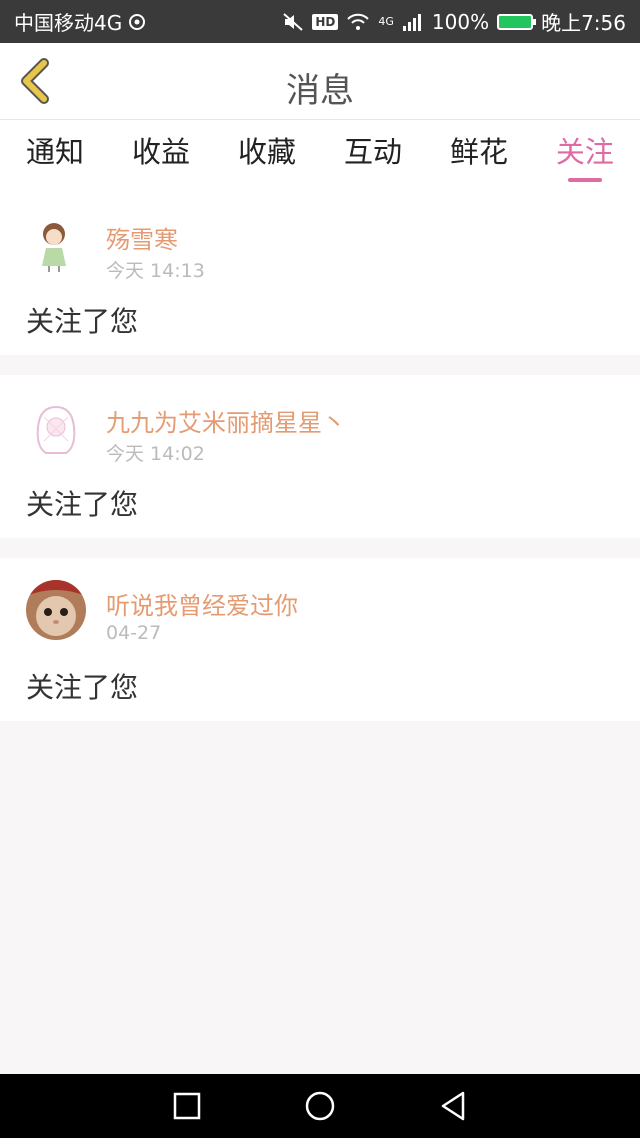  What do you see at coordinates (325, 21) in the screenshot?
I see `hd-badge: HD` at bounding box center [325, 21].